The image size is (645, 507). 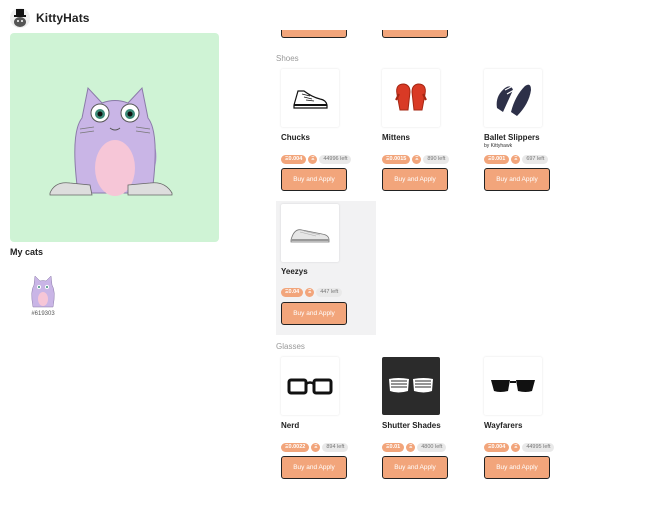 I want to click on app-brand: KittyHats, so click(x=50, y=18).